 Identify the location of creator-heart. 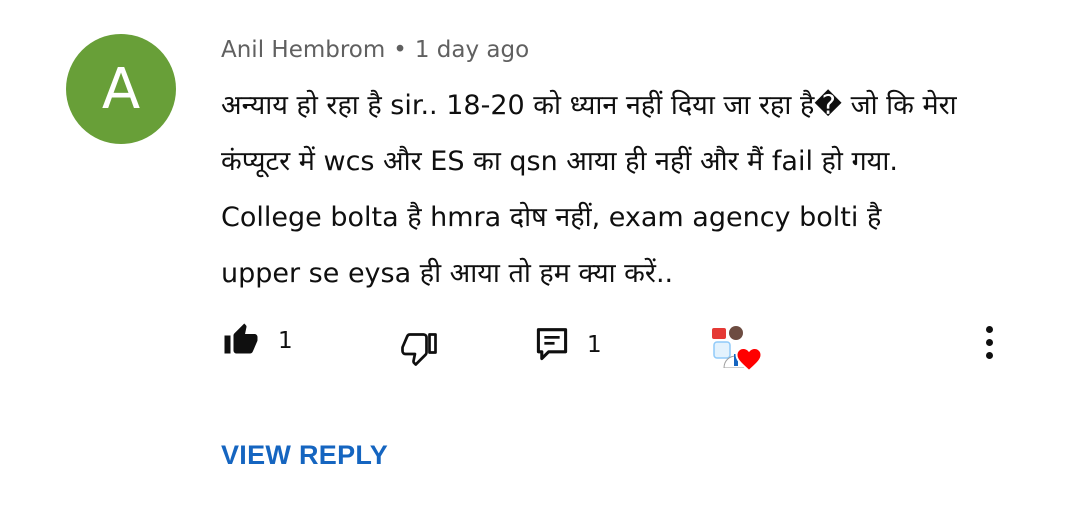
(739, 350).